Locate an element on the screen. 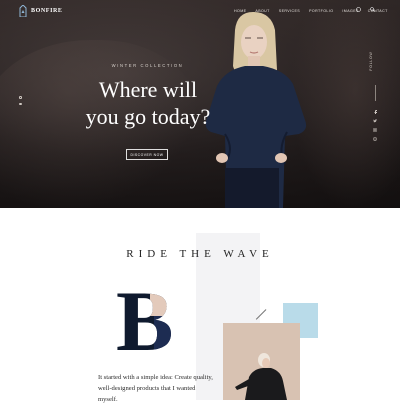  follow-label: FOLLOW is located at coordinates (371, 61).